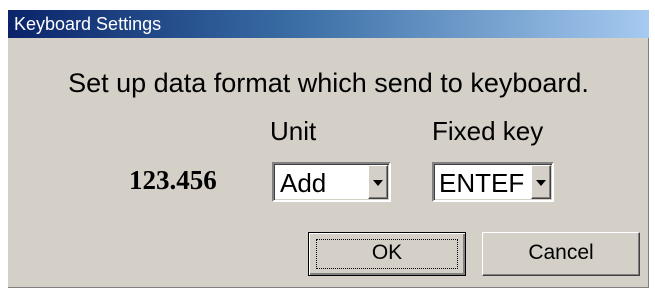 This screenshot has height=291, width=655. I want to click on fixed-key-label: Fixed key, so click(488, 131).